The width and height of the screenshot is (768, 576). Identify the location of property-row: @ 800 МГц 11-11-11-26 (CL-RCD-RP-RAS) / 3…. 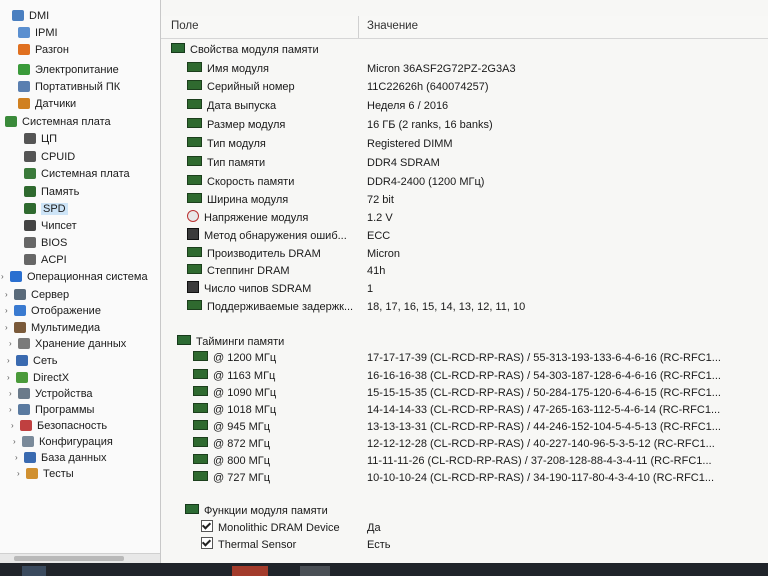
(477, 461).